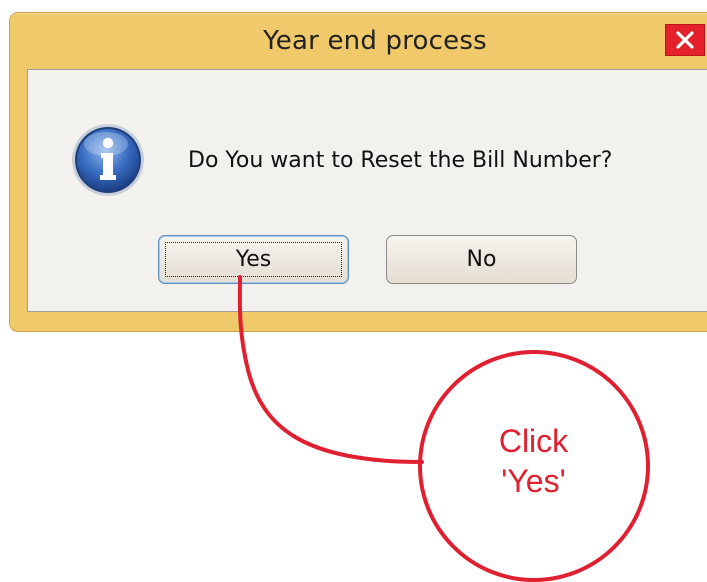  I want to click on close-icon, so click(685, 40).